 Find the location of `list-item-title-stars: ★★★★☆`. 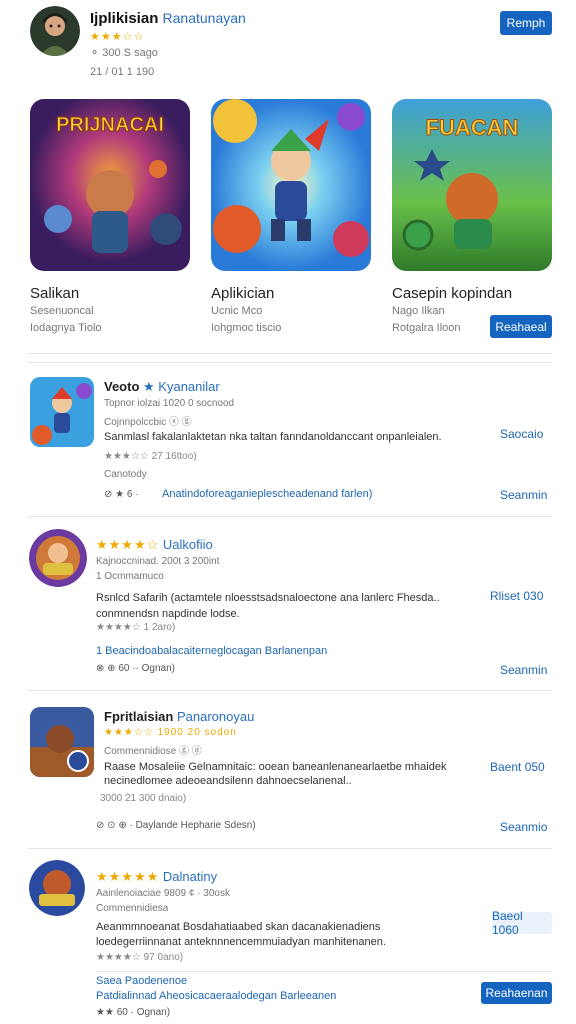

list-item-title-stars: ★★★★☆ is located at coordinates (128, 544).